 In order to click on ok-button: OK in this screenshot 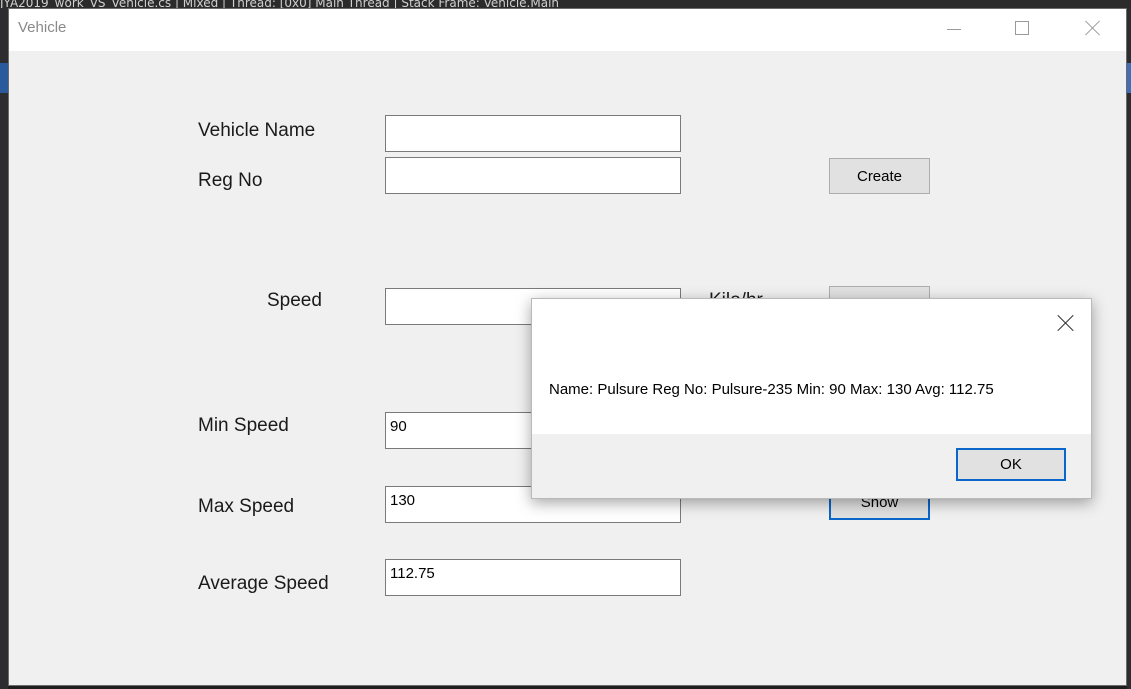, I will do `click(1011, 464)`.